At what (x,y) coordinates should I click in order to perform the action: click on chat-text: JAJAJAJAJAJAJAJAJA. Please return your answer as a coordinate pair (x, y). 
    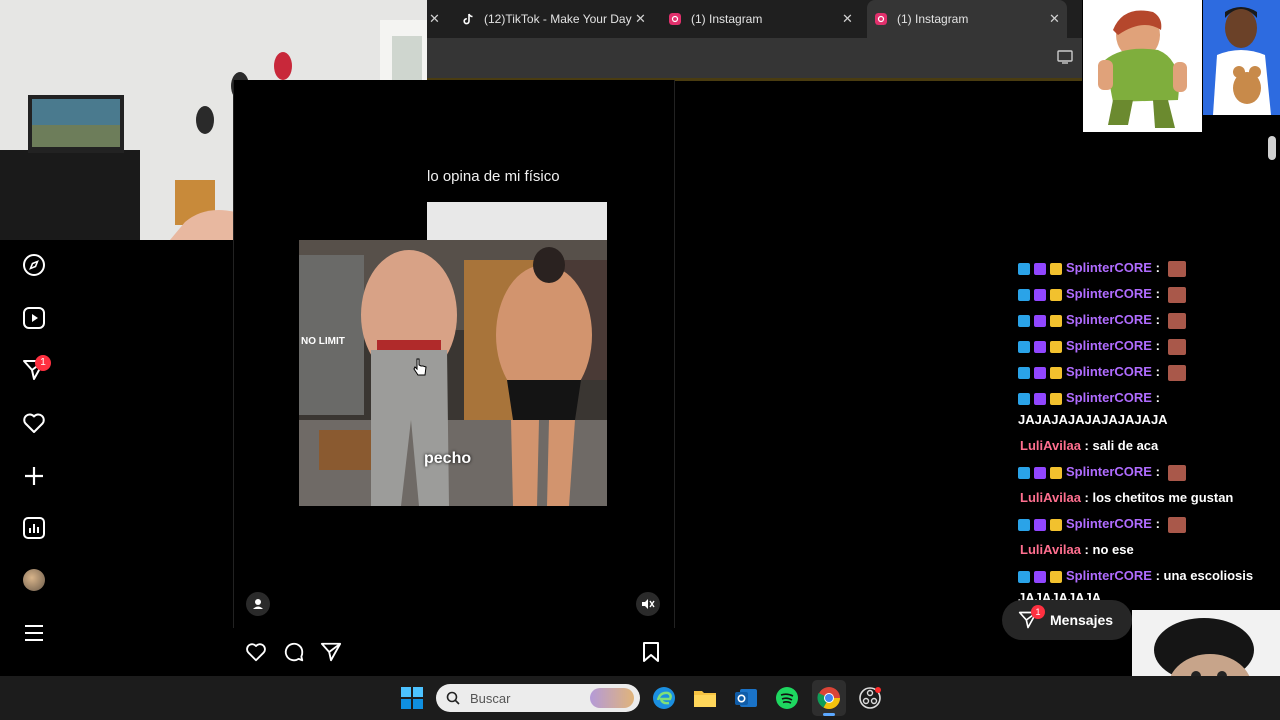
    Looking at the image, I should click on (1093, 419).